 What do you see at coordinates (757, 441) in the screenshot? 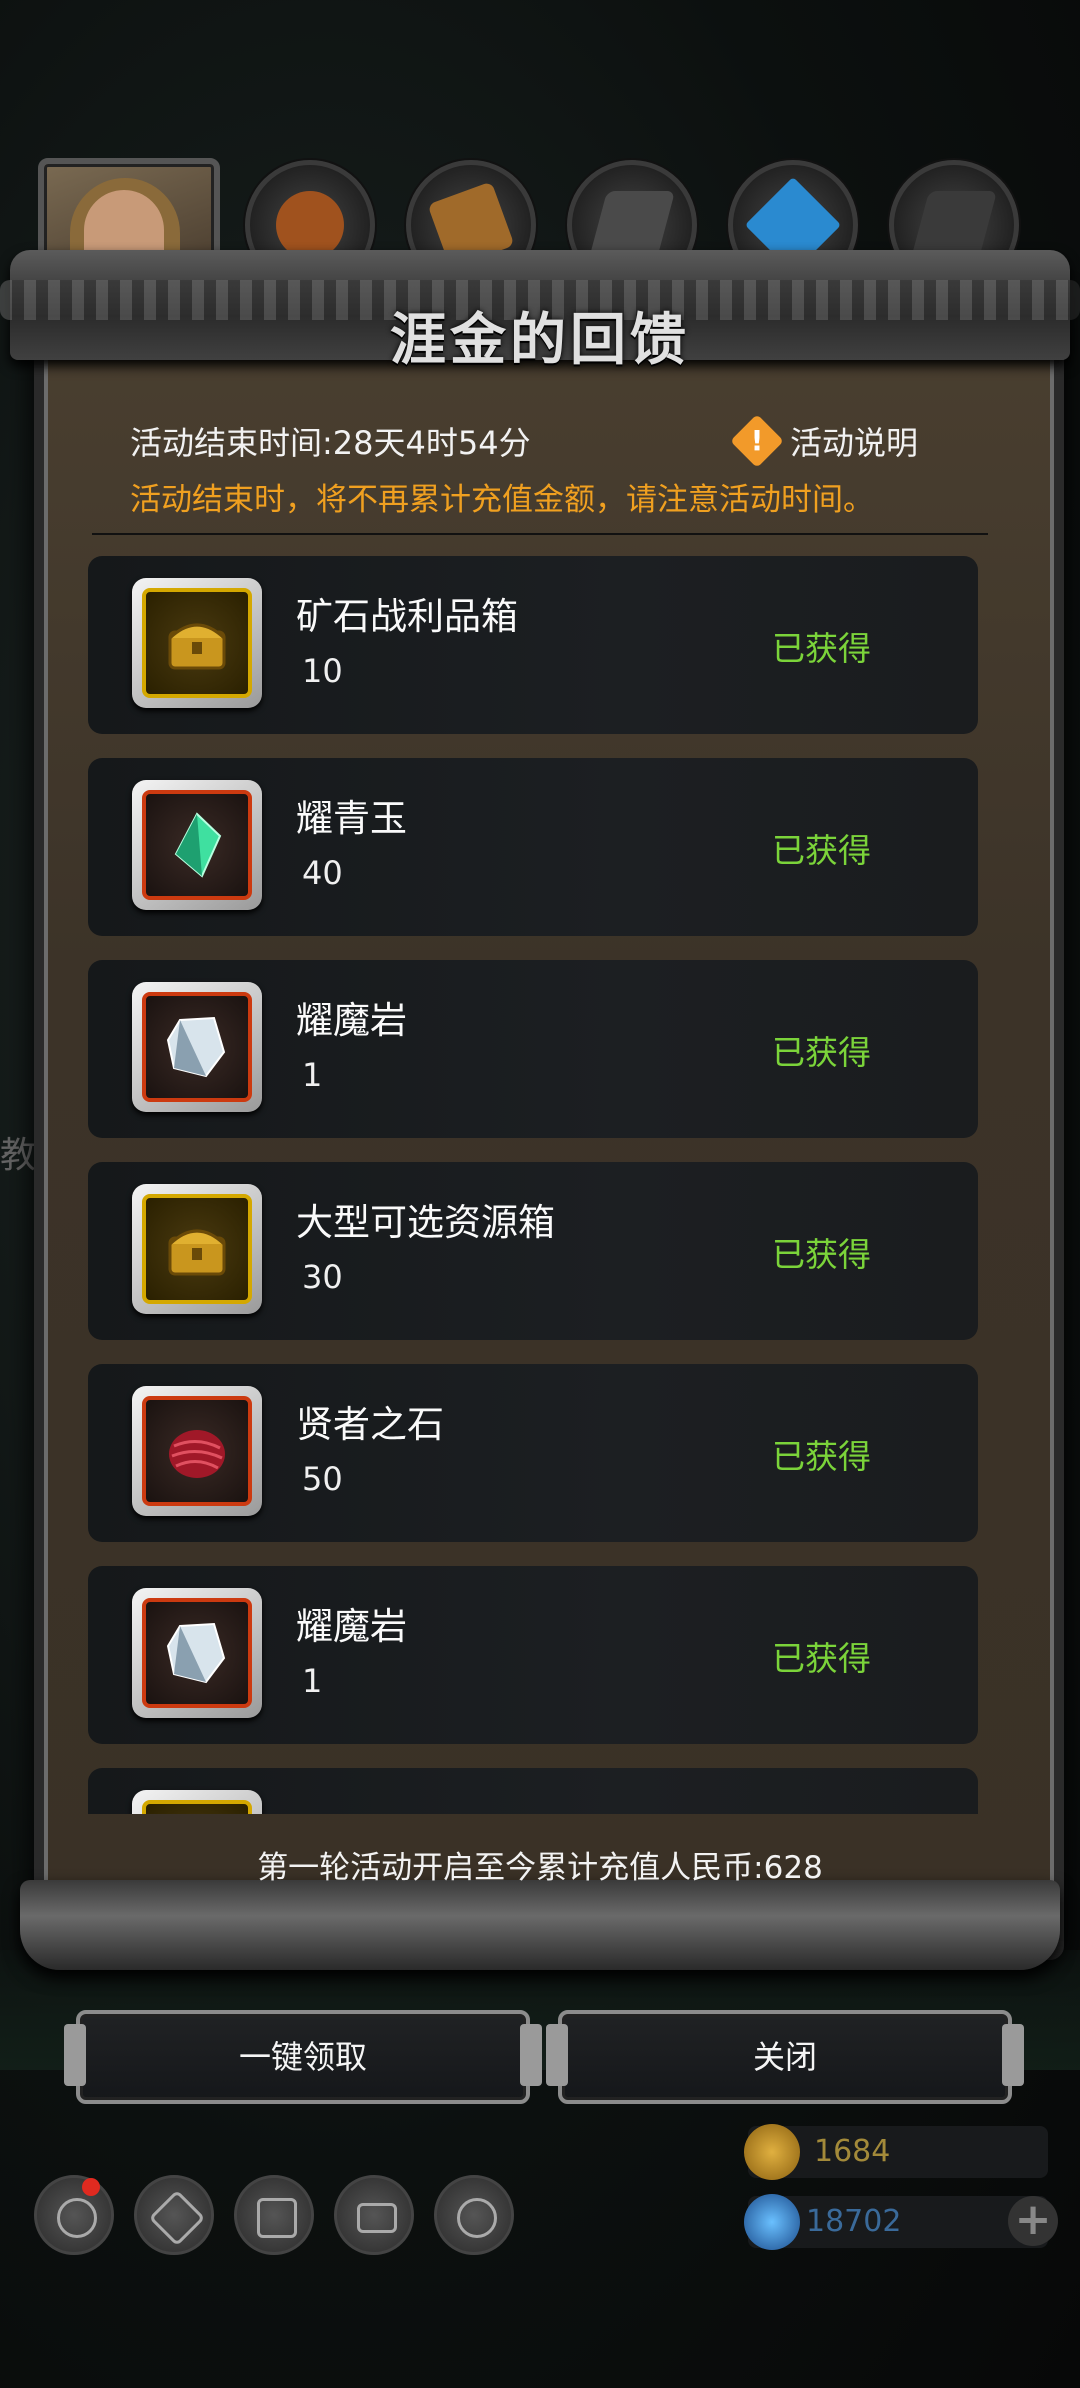
I see `warning-icon: !` at bounding box center [757, 441].